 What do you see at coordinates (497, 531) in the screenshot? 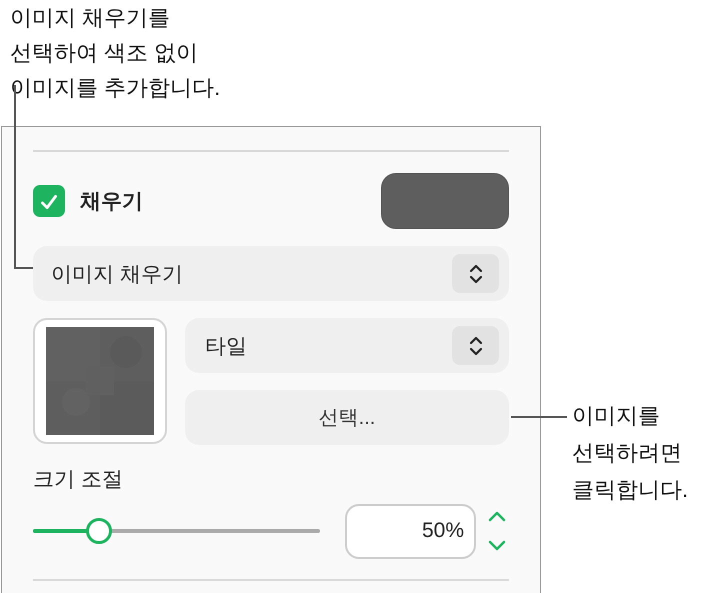
I see `stepper-icon` at bounding box center [497, 531].